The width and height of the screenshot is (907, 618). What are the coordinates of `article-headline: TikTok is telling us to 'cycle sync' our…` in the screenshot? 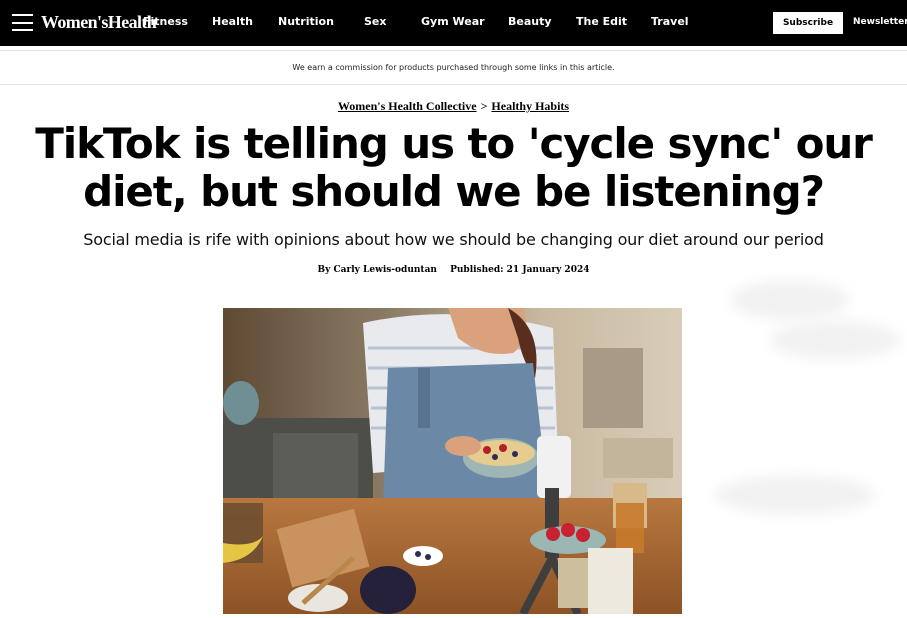 It's located at (454, 167).